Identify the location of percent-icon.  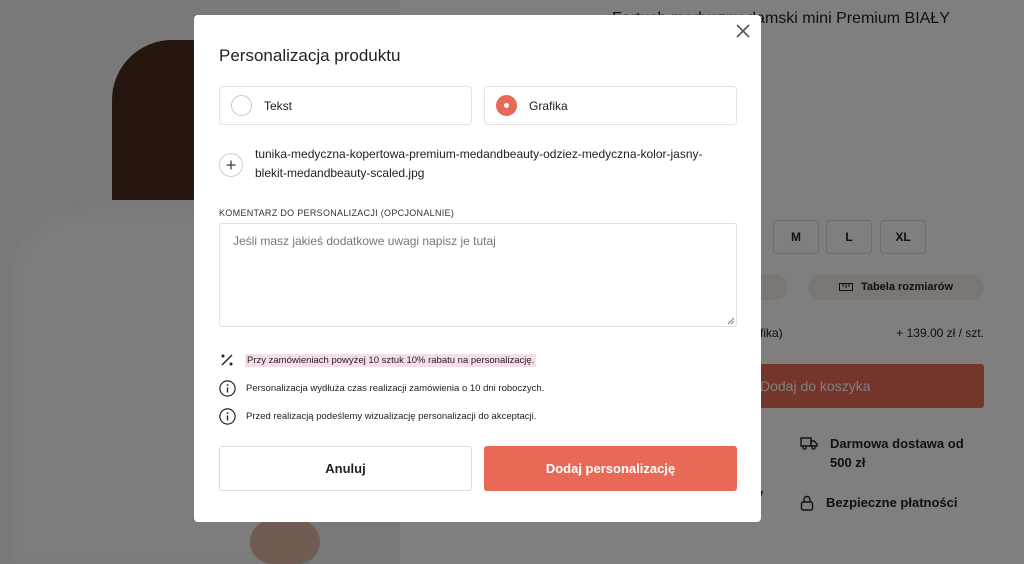
(227, 360).